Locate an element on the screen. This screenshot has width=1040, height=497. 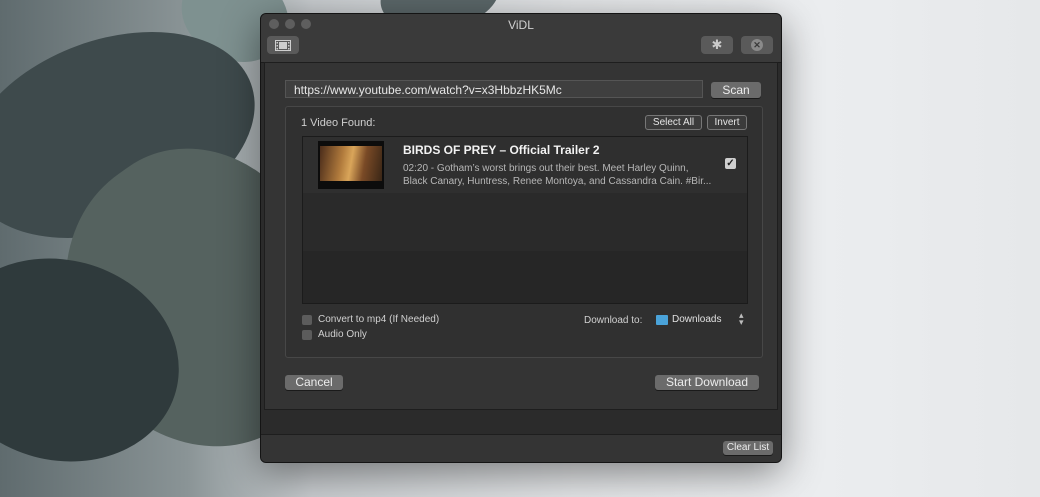
close-circle-icon: ✕ is located at coordinates (757, 45).